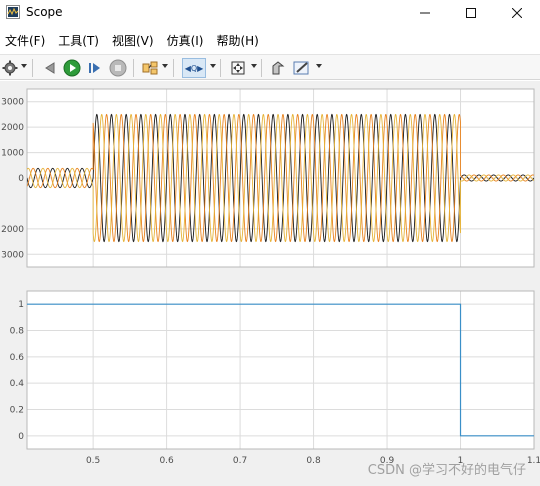  I want to click on x-tick-label: 0.7, so click(240, 461).